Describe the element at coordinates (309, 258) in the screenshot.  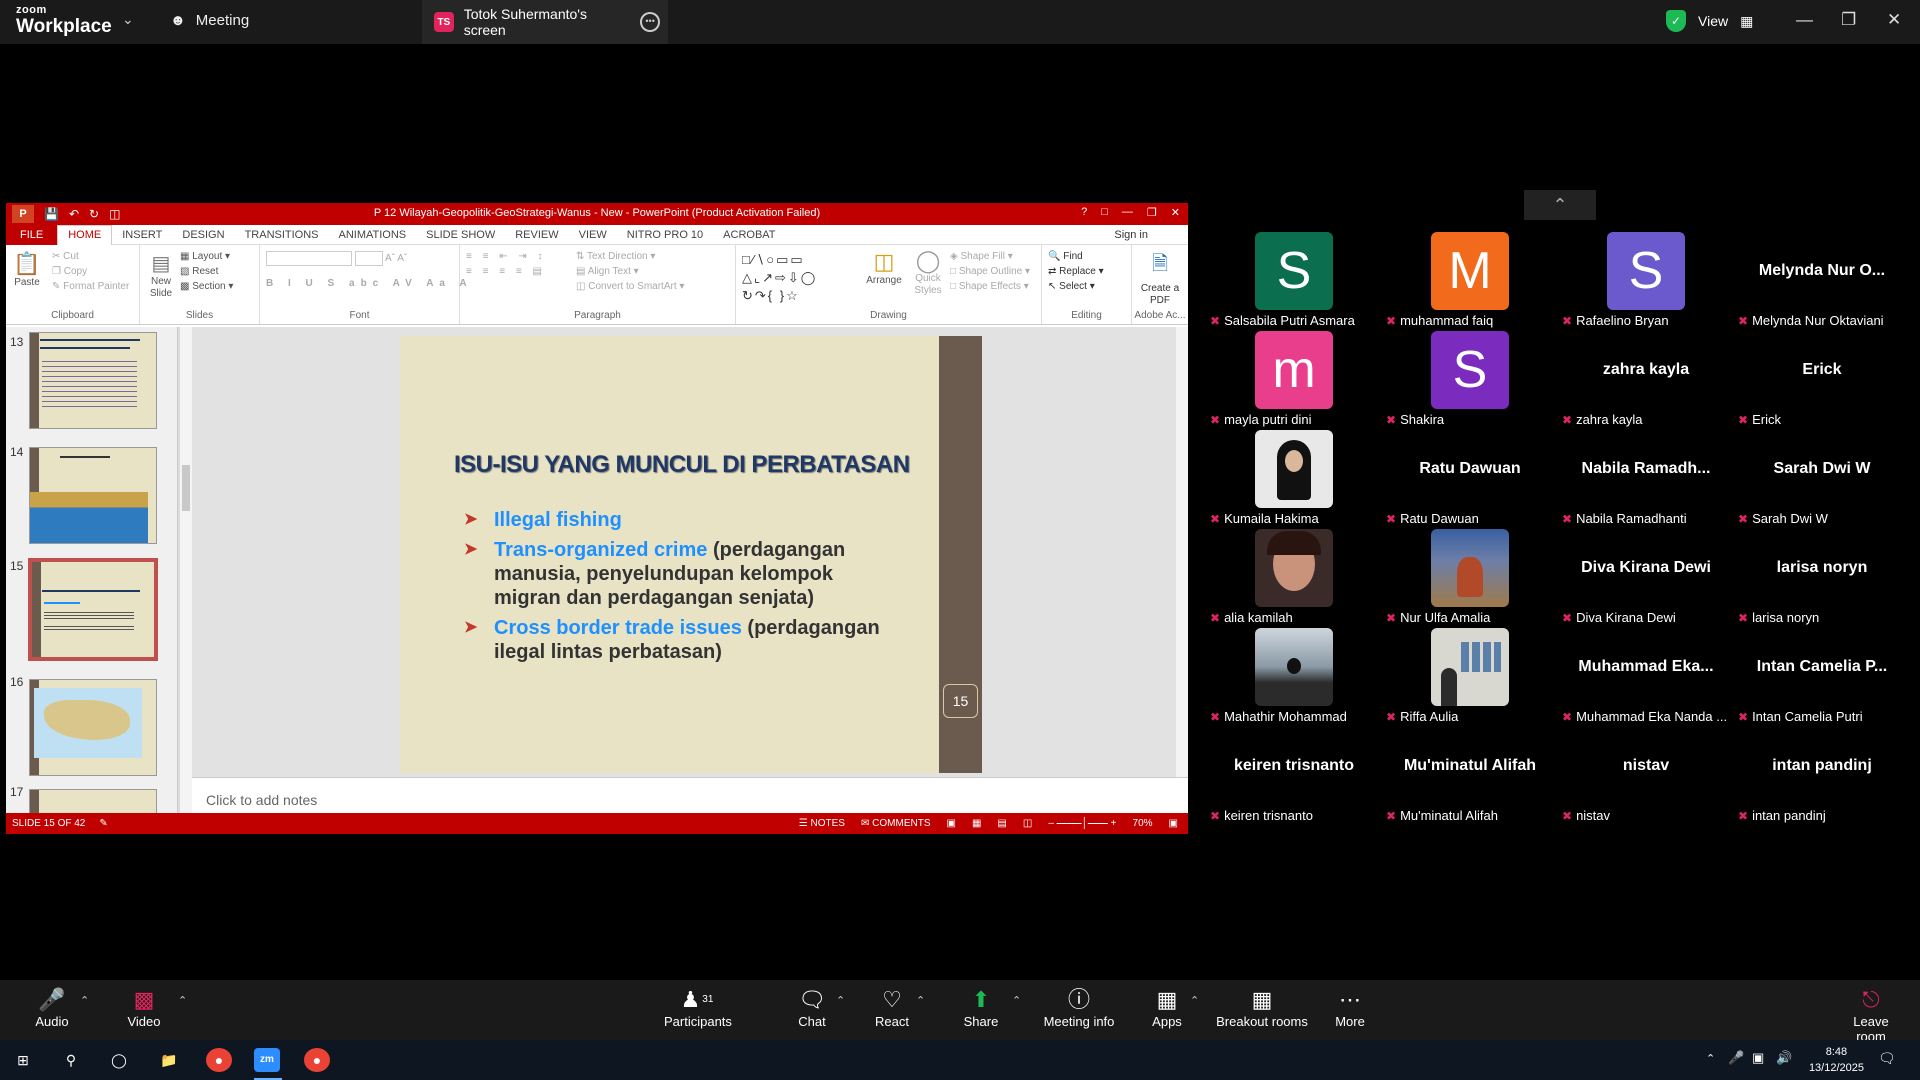
I see `font-name-input` at that location.